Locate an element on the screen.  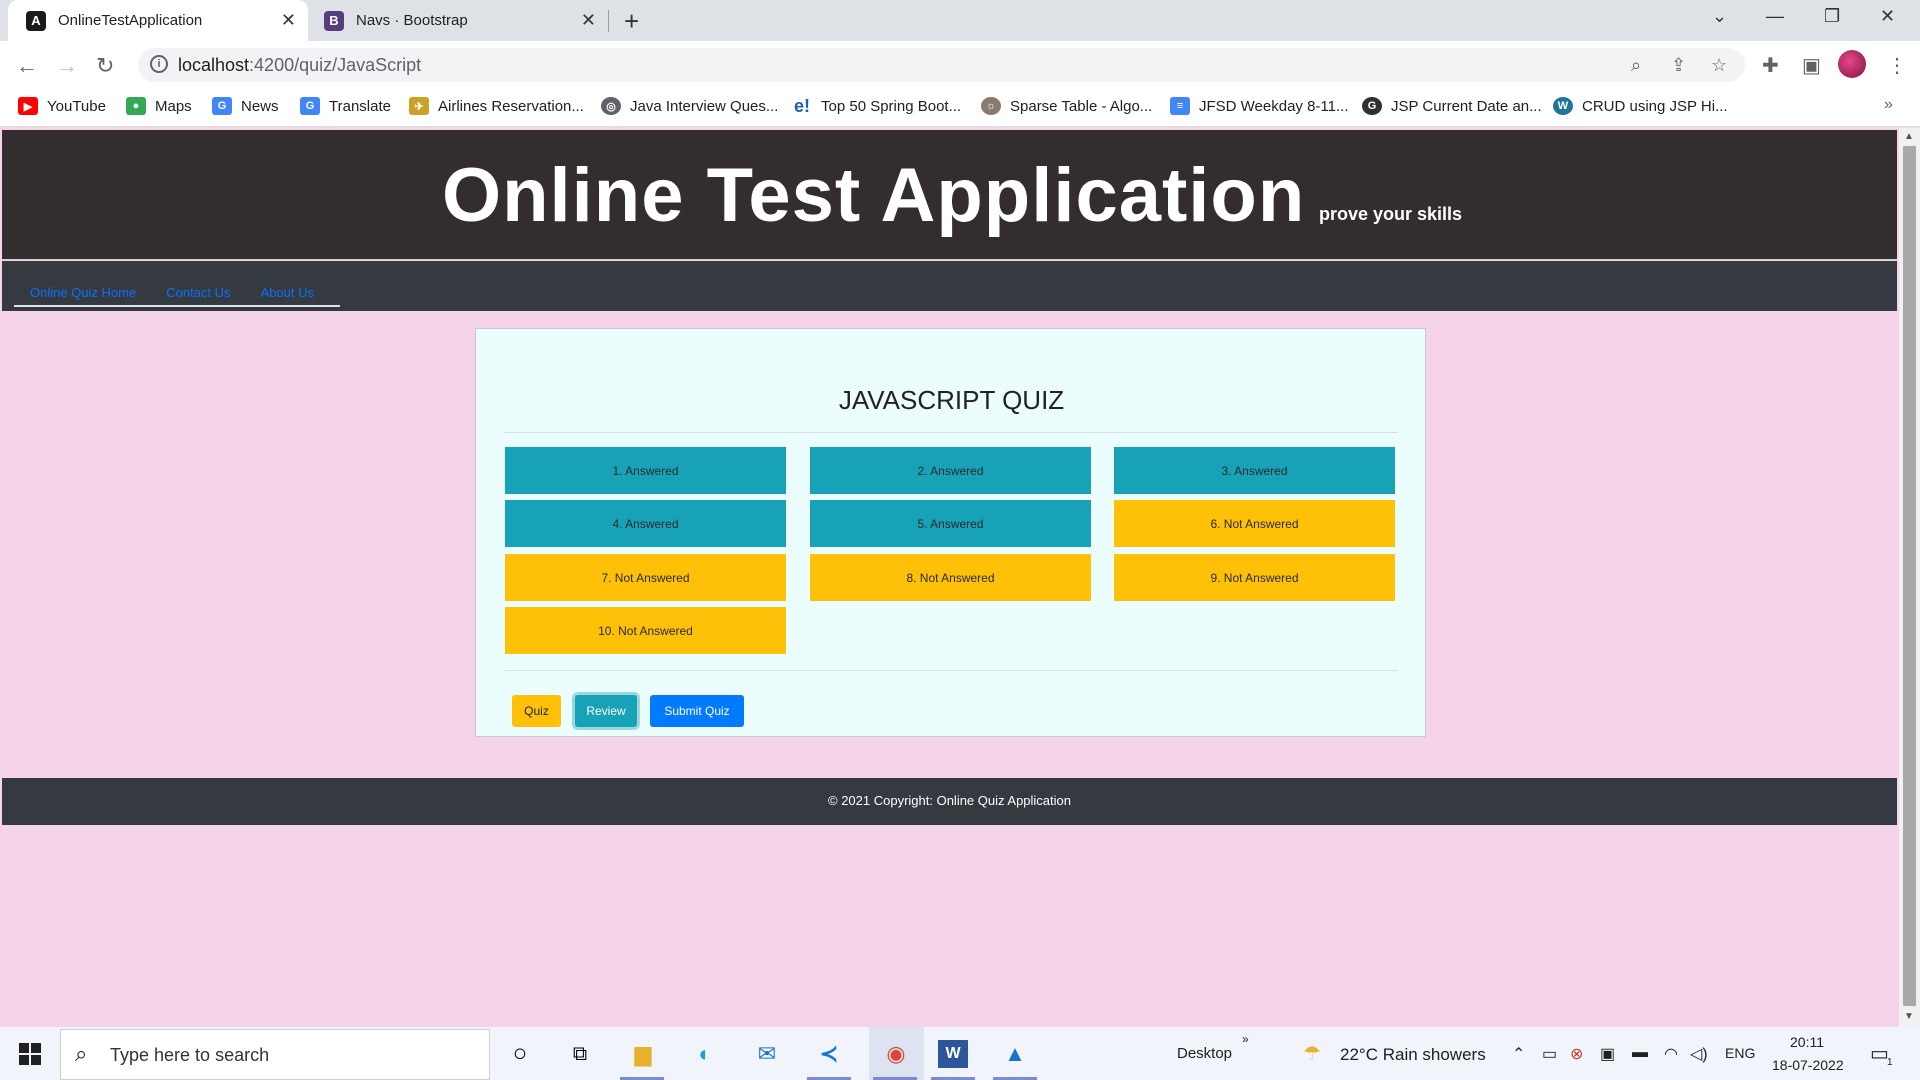
bookmark-star-icon: ☆ is located at coordinates (1719, 65).